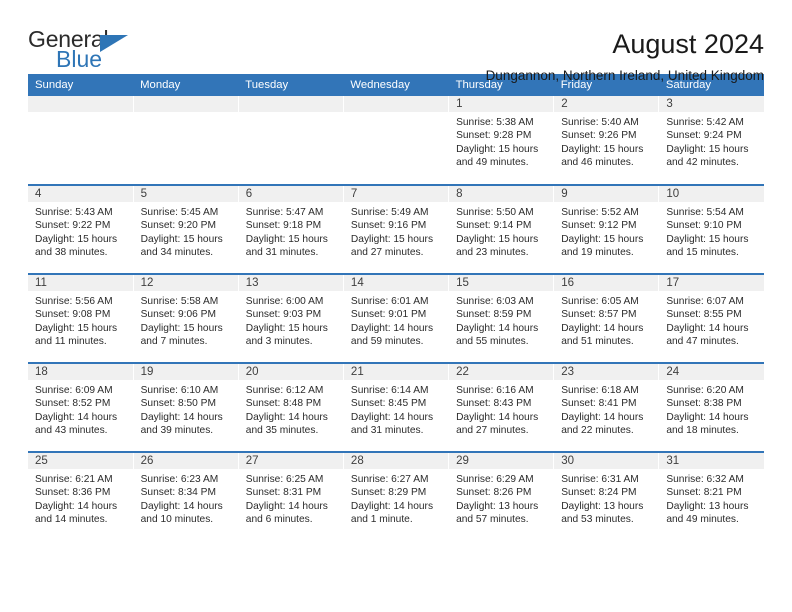 This screenshot has height=612, width=792. I want to click on sunset-text: Sunset: 9:03 PM, so click(283, 315).